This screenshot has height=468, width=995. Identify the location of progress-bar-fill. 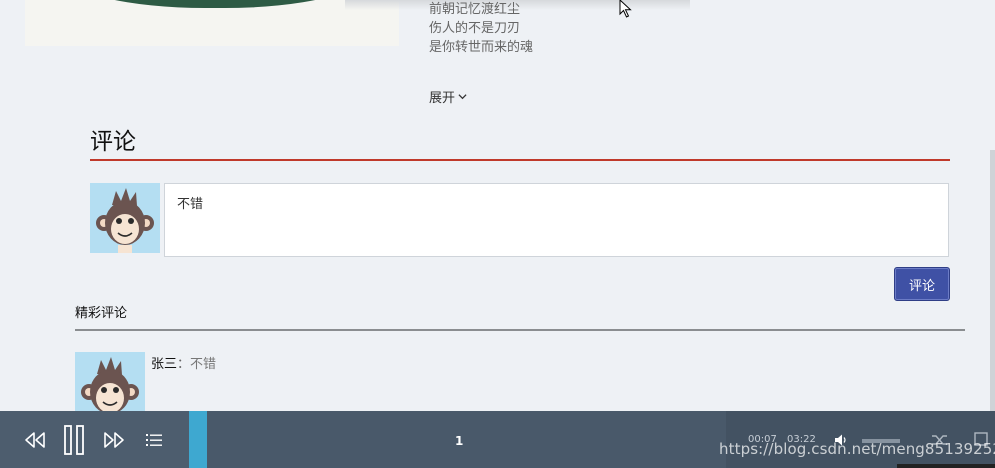
(198, 439).